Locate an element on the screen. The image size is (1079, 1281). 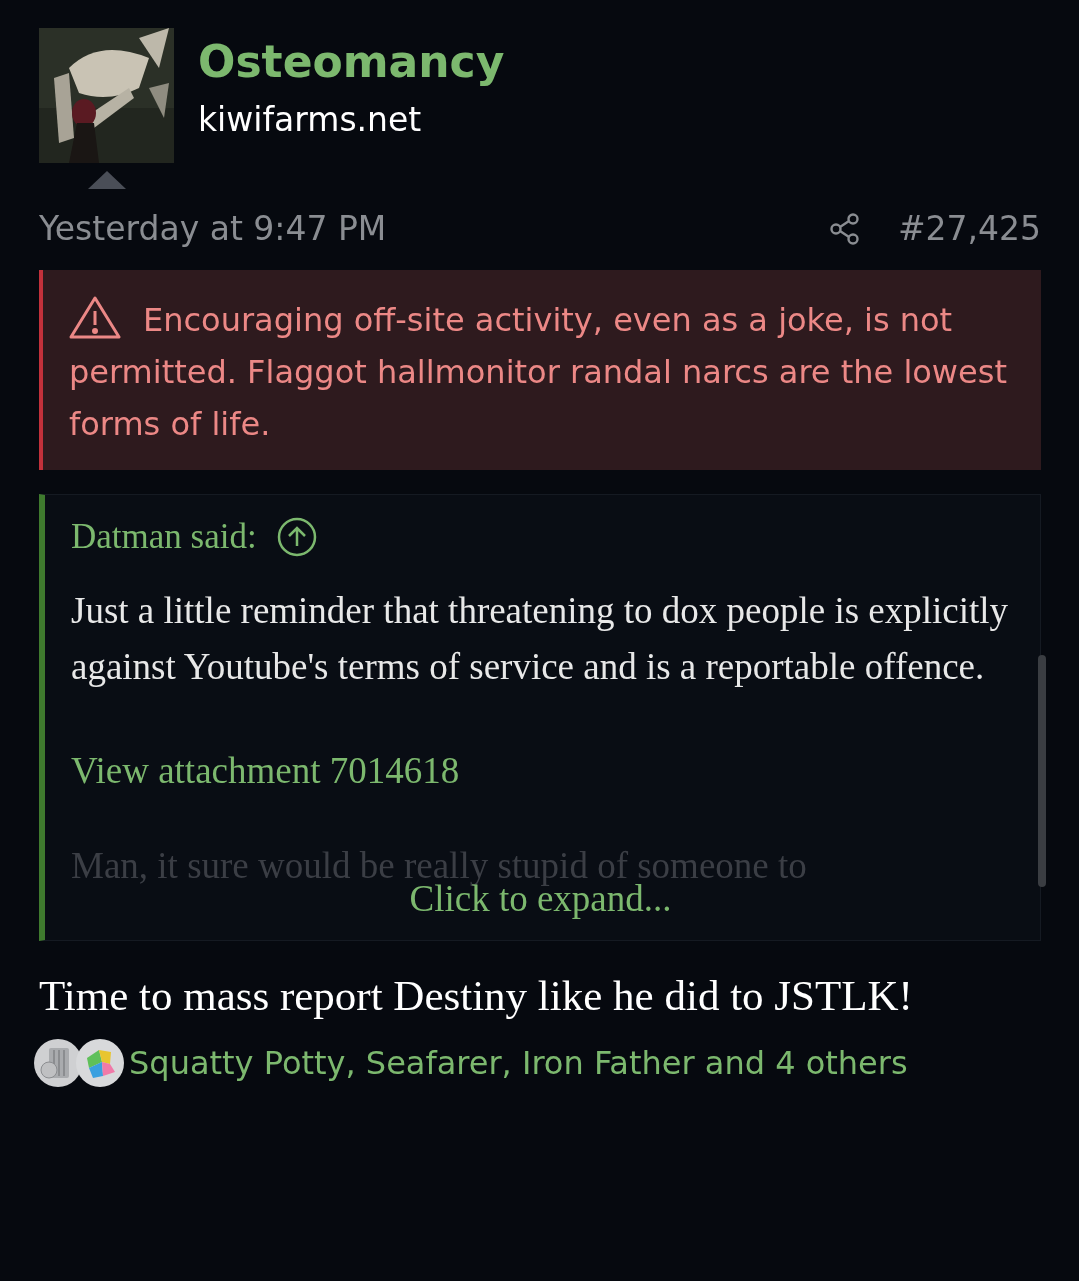
post-text: Time to mass report Destiny like he did to JSTLK! is located at coordinates (476, 996).